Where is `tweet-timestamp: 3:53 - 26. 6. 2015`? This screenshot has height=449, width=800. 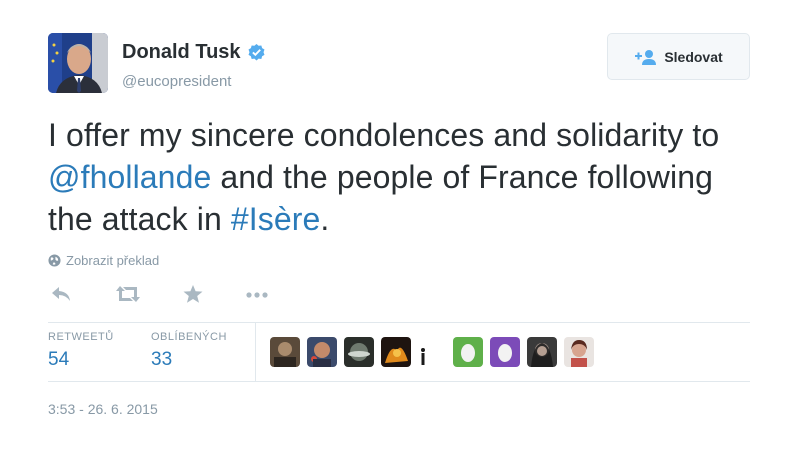 tweet-timestamp: 3:53 - 26. 6. 2015 is located at coordinates (103, 409).